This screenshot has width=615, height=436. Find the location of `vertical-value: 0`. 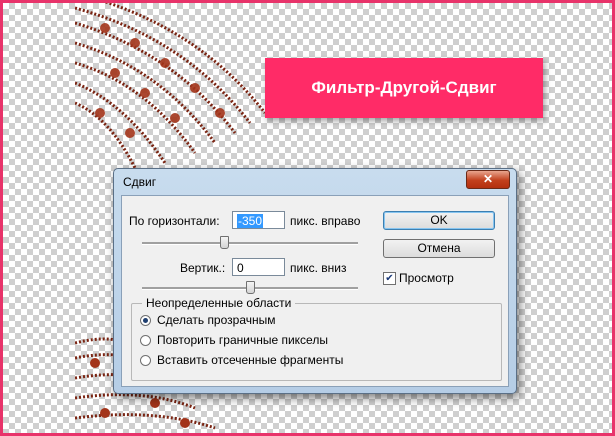

vertical-value: 0 is located at coordinates (240, 268).